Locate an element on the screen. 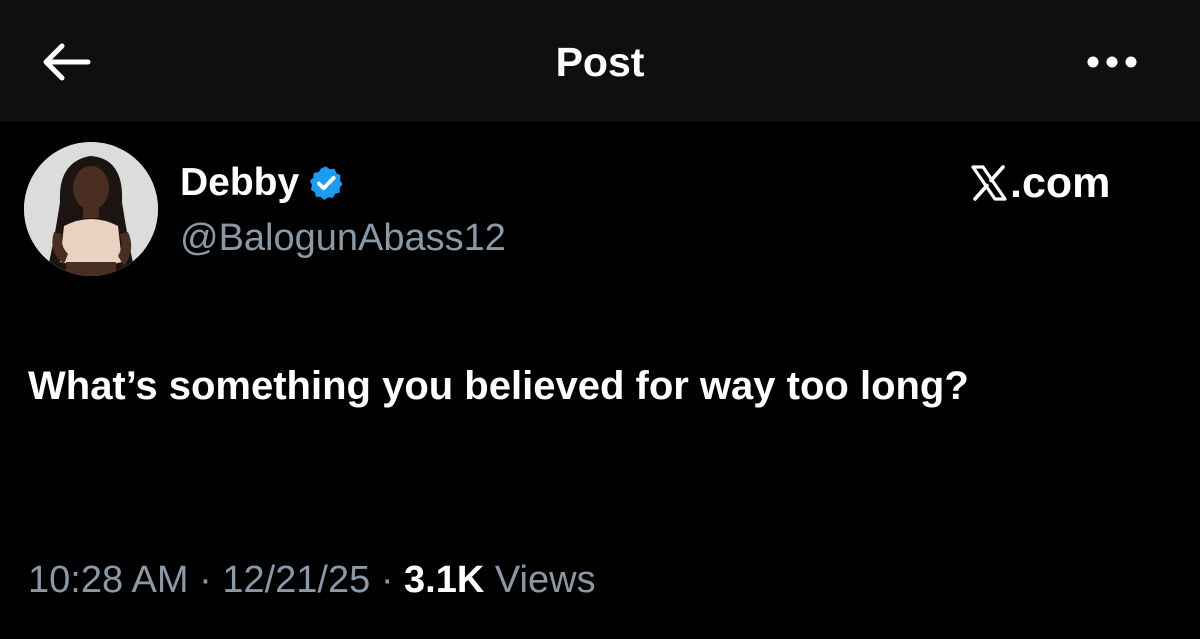  verified-badge-icon is located at coordinates (326, 183).